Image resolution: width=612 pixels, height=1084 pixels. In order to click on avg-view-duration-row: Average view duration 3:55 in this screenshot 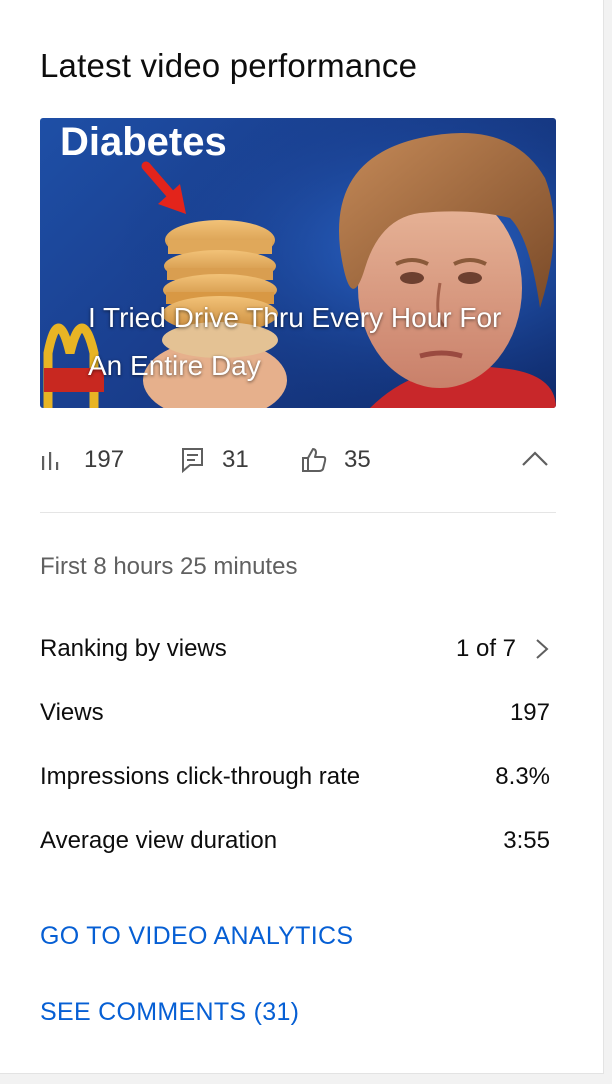, I will do `click(295, 841)`.